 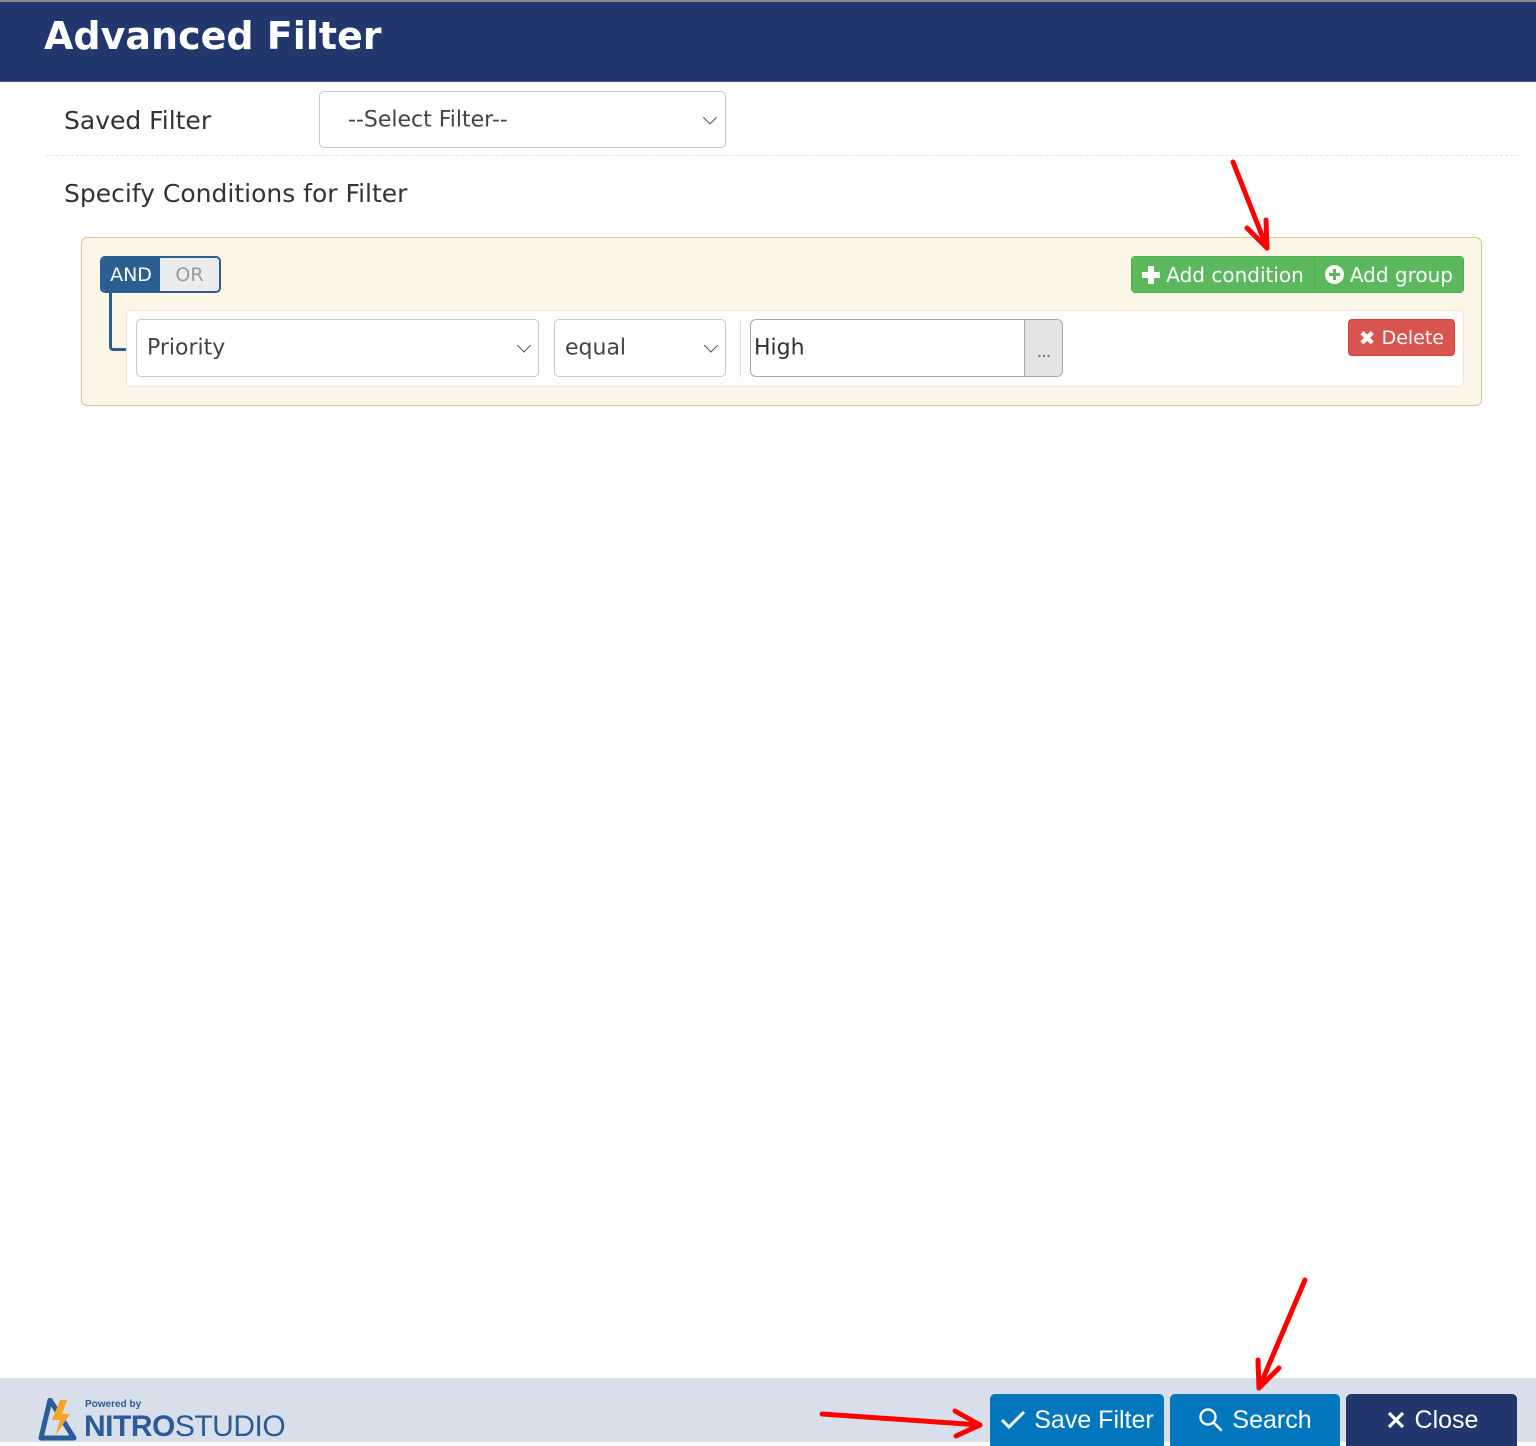 I want to click on nitro-logo-icon, so click(x=57, y=1419).